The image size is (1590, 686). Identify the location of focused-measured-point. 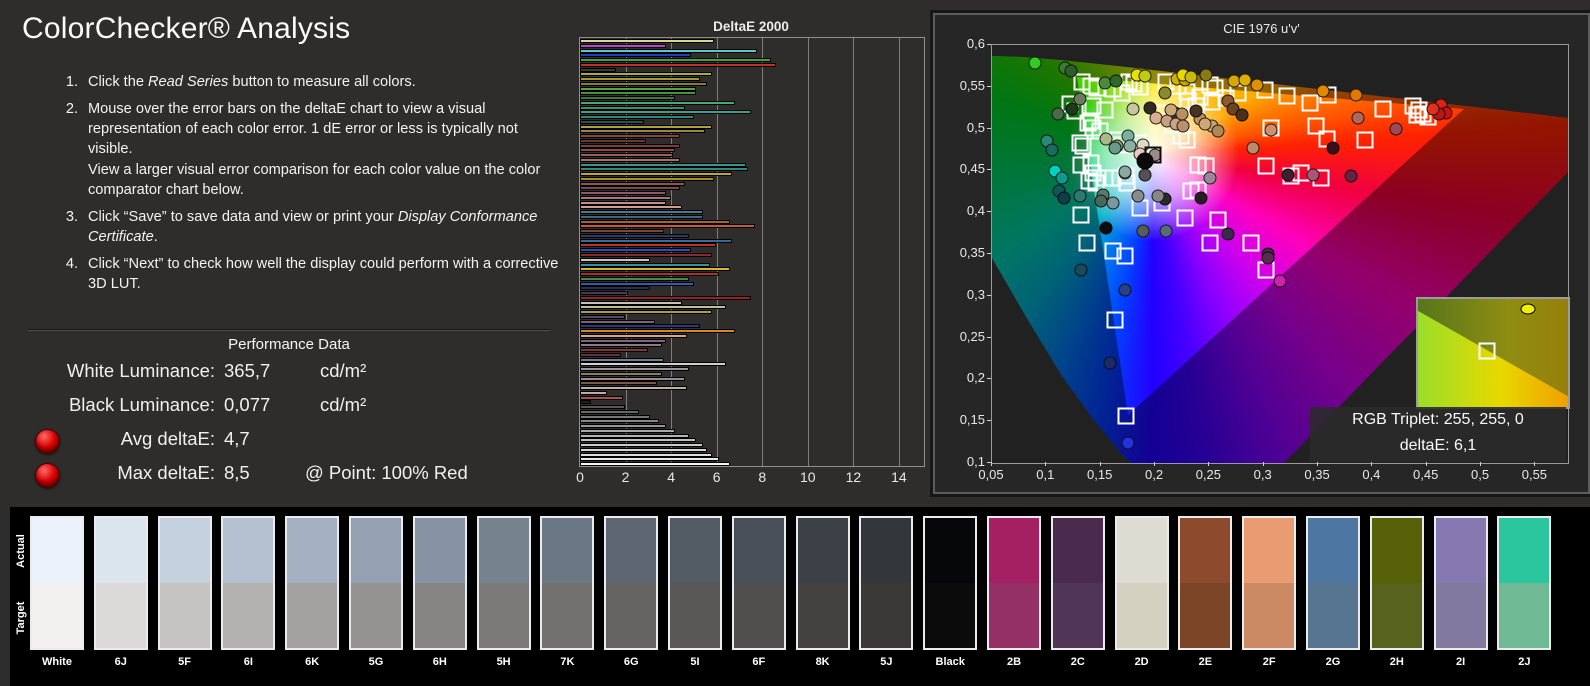
(1145, 161).